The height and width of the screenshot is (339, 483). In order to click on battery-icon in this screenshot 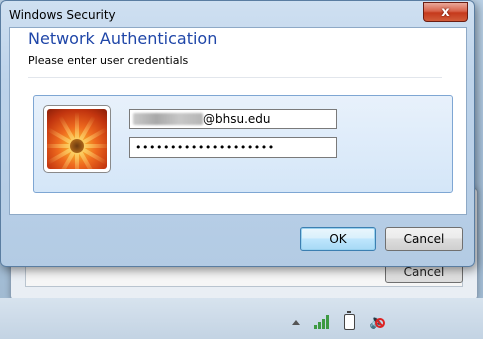, I will do `click(349, 320)`.